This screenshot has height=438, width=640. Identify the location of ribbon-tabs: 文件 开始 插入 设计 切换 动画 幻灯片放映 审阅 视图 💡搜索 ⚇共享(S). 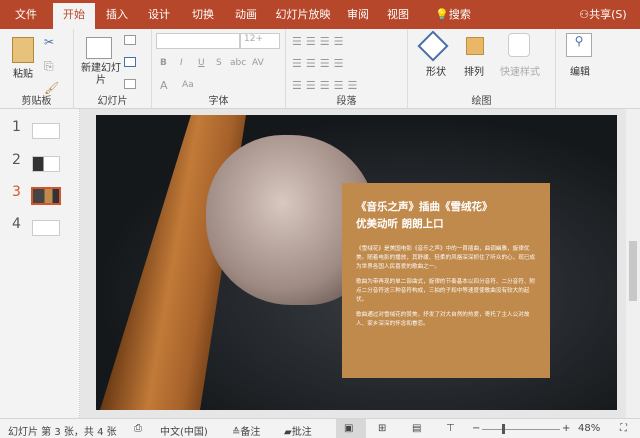
(320, 14).